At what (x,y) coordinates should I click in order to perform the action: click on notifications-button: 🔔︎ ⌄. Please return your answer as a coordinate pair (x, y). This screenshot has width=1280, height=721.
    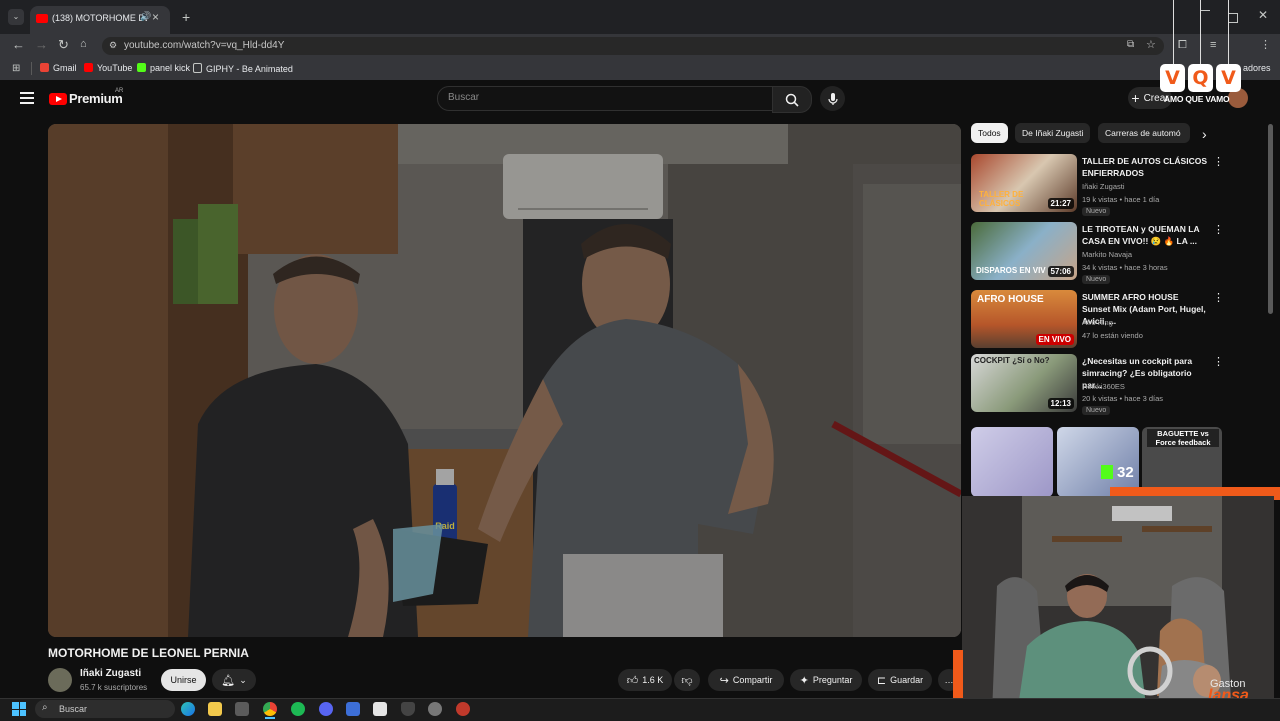
    Looking at the image, I should click on (234, 680).